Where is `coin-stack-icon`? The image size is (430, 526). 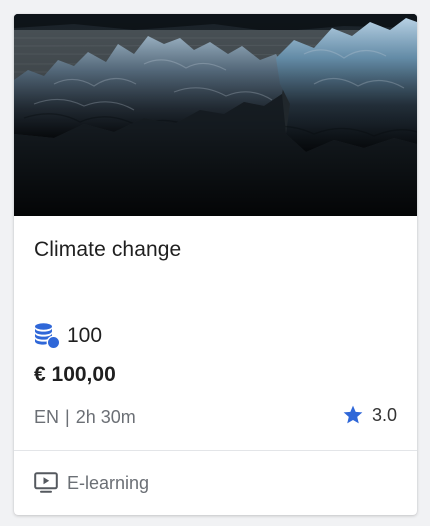
coin-stack-icon is located at coordinates (48, 336).